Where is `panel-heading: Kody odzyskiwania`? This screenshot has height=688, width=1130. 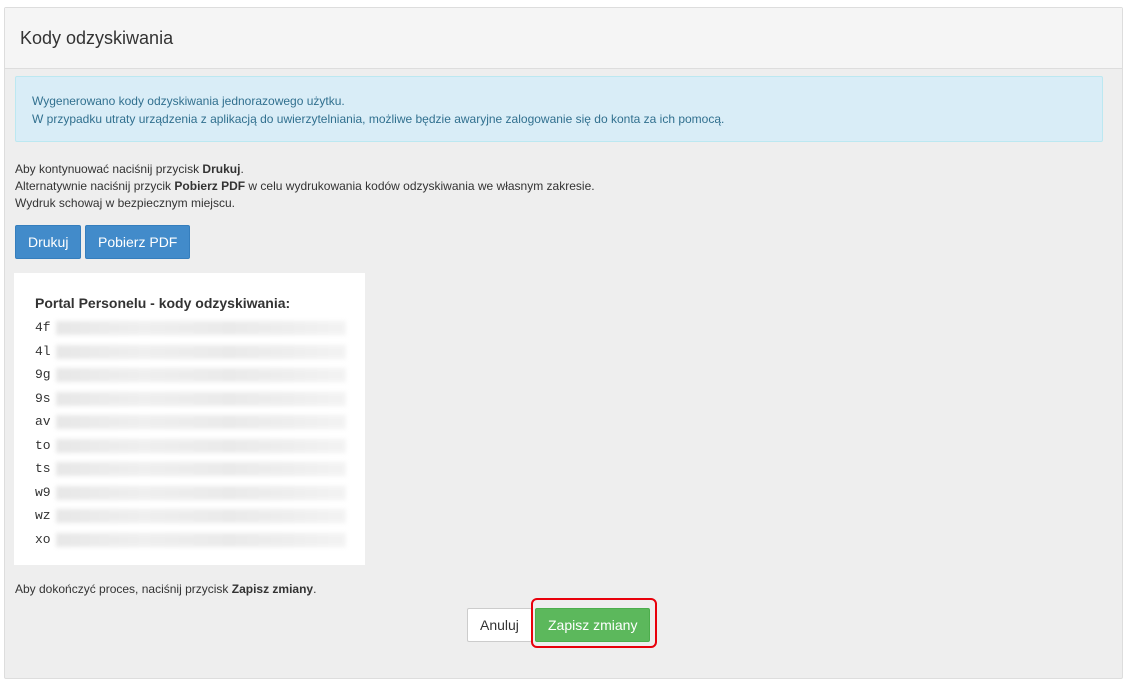 panel-heading: Kody odzyskiwania is located at coordinates (563, 38).